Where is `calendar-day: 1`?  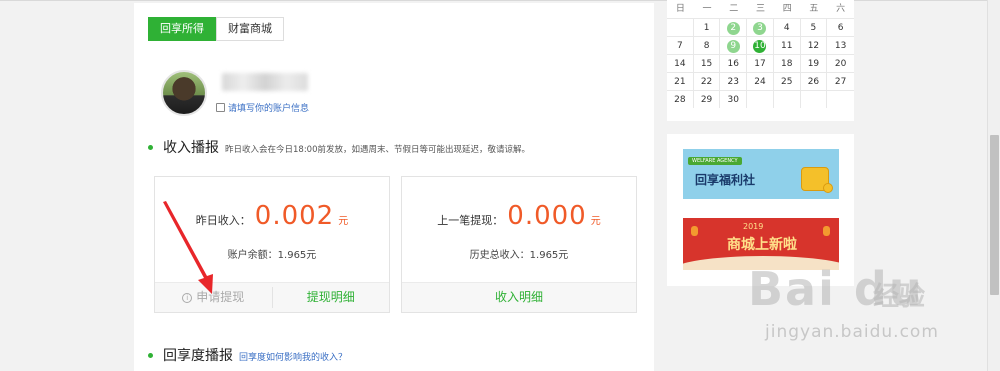
calendar-day: 1 is located at coordinates (707, 27).